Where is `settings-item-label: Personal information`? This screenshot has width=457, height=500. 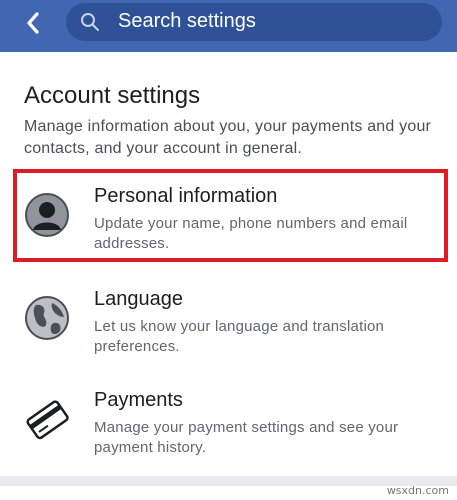
settings-item-label: Personal information is located at coordinates (186, 196).